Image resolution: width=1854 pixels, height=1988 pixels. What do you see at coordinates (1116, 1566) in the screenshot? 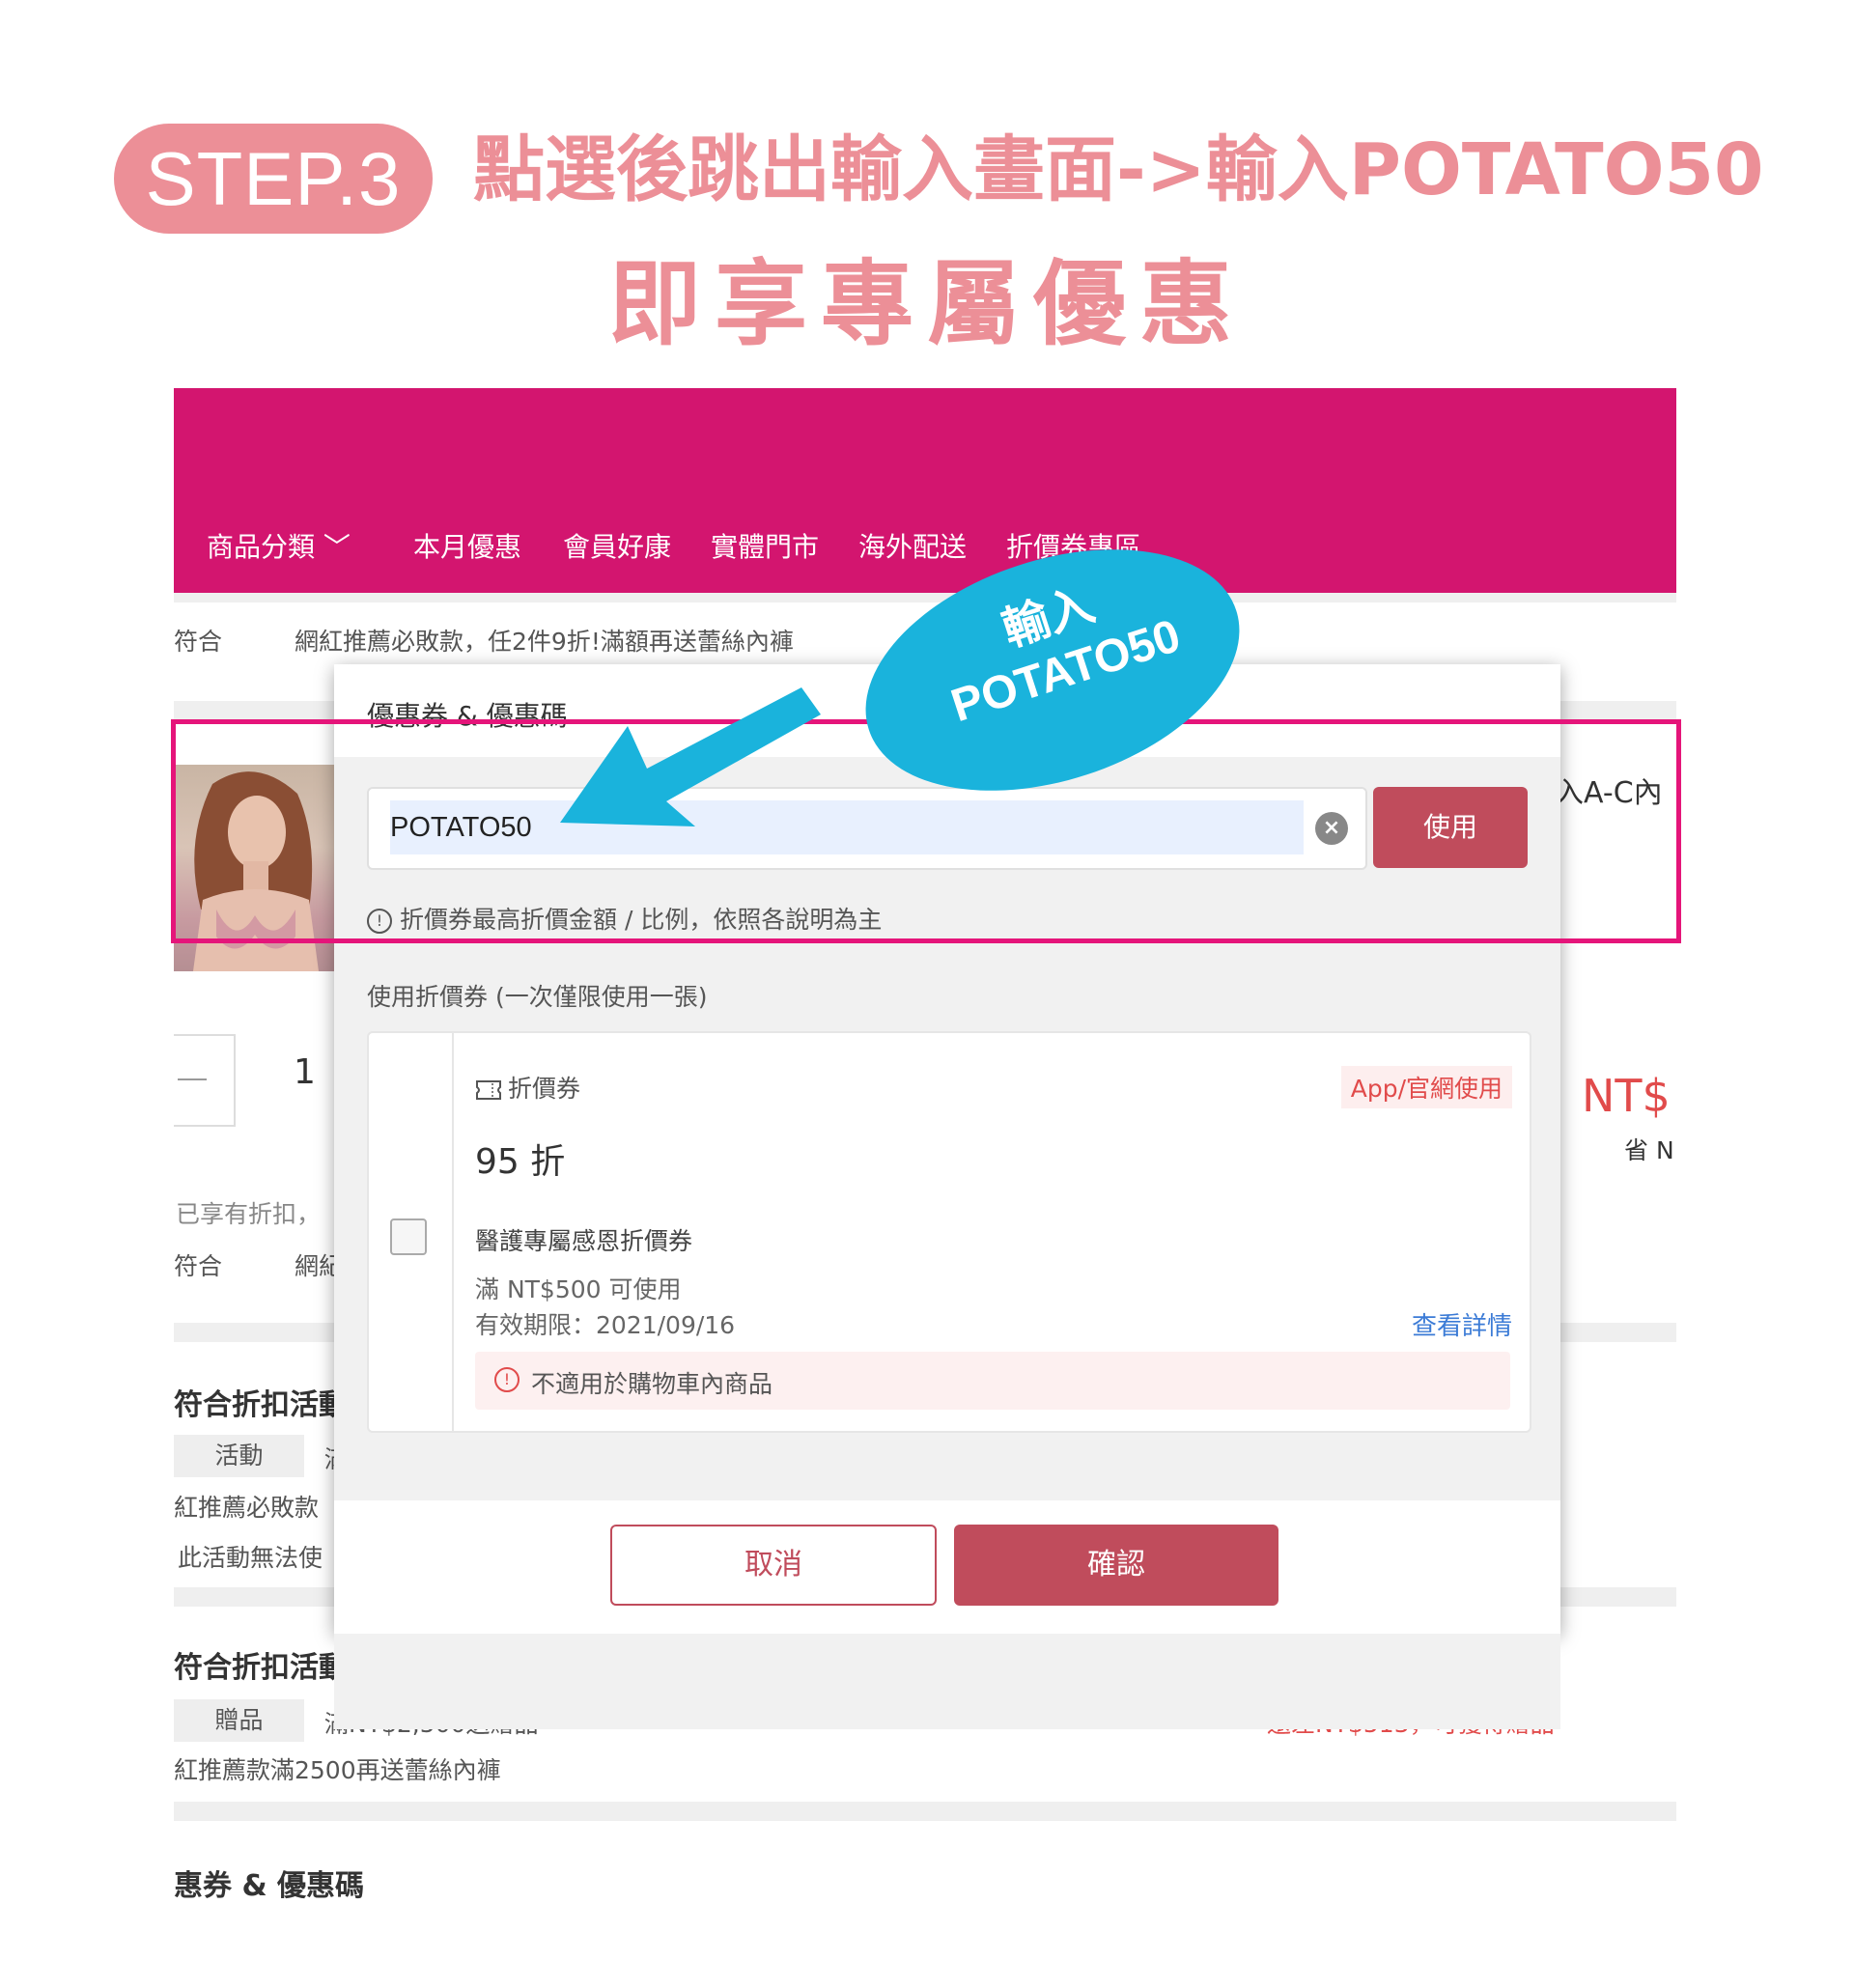
I see `confirm-button: 確認` at bounding box center [1116, 1566].